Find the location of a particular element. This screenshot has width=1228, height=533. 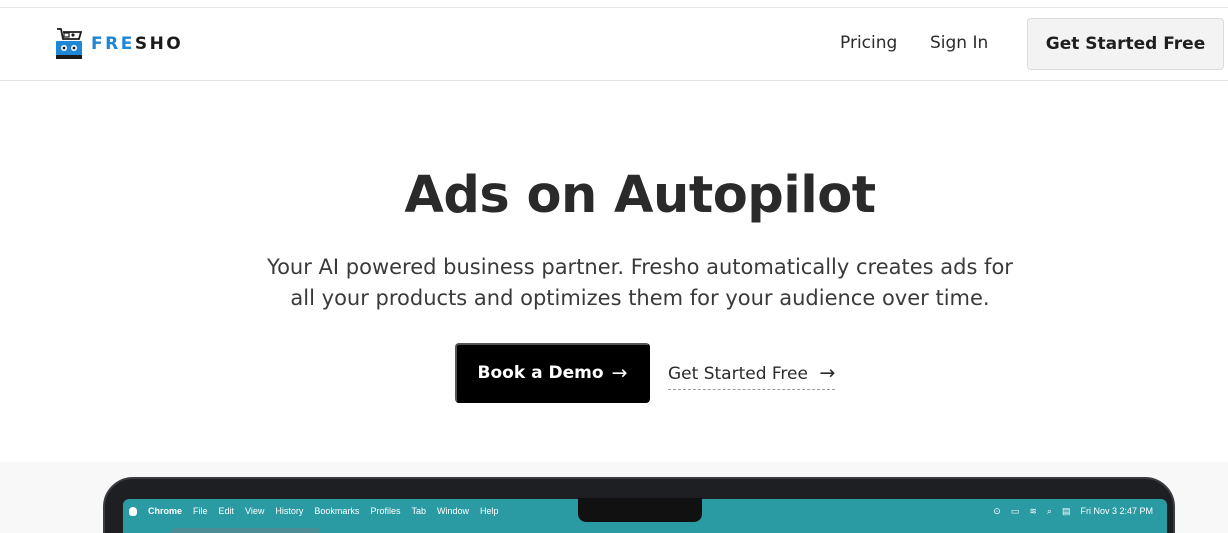

control-center-icon: ▤ is located at coordinates (1066, 510).